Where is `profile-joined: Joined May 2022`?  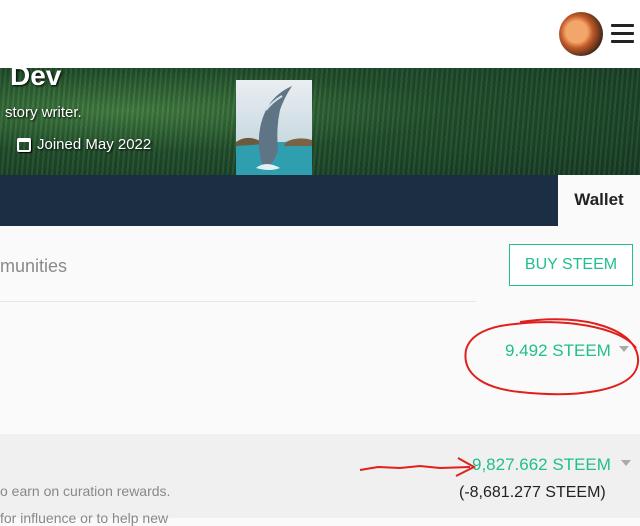 profile-joined: Joined May 2022 is located at coordinates (84, 144).